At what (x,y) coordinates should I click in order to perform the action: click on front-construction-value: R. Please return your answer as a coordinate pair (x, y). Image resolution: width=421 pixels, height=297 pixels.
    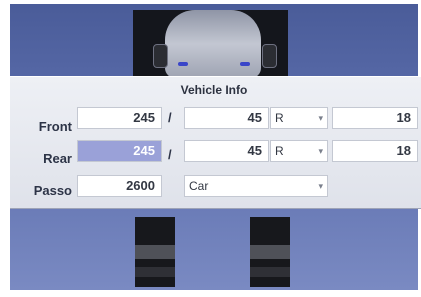
    Looking at the image, I should click on (279, 118).